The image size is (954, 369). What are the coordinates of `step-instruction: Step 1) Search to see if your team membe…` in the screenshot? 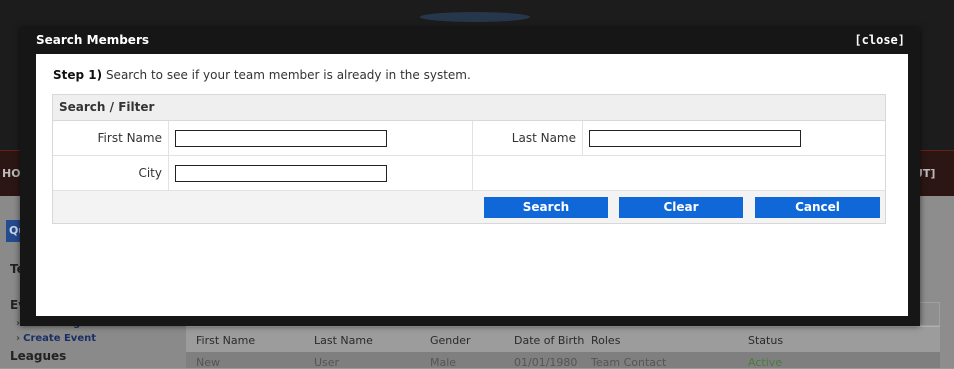 It's located at (262, 75).